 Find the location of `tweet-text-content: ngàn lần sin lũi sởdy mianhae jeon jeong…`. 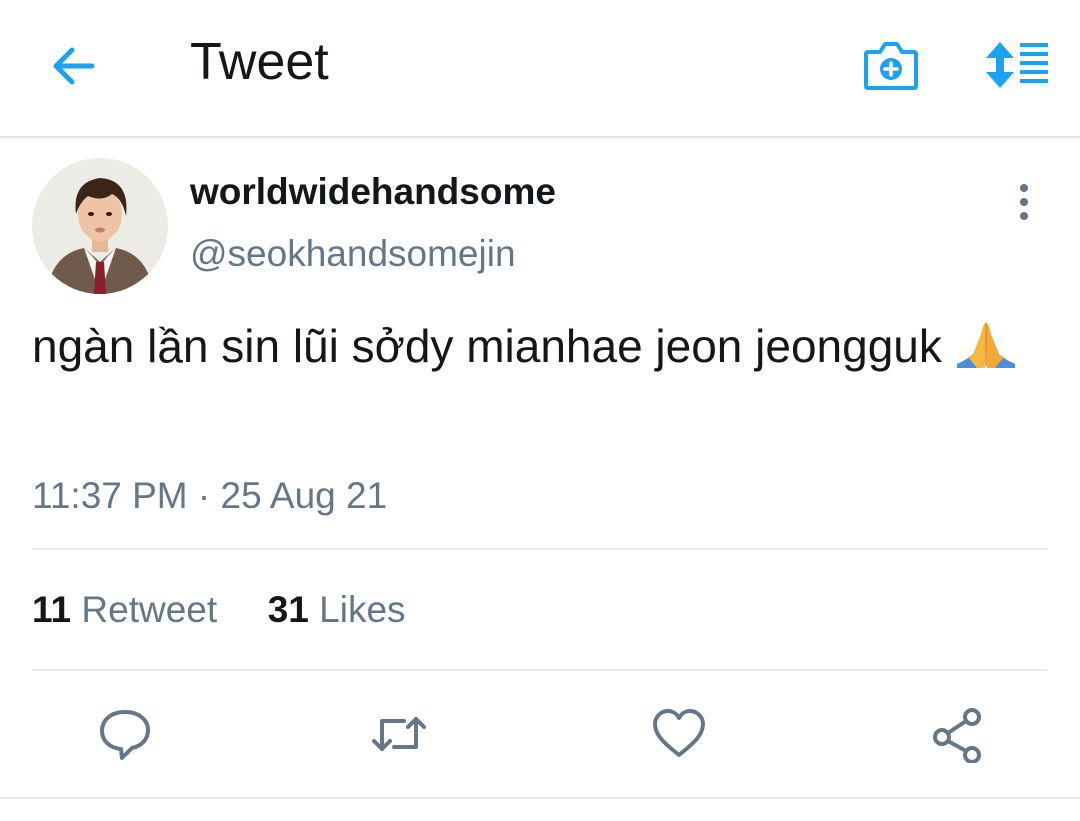

tweet-text-content: ngàn lần sin lũi sởdy mianhae jeon jeong… is located at coordinates (487, 346).